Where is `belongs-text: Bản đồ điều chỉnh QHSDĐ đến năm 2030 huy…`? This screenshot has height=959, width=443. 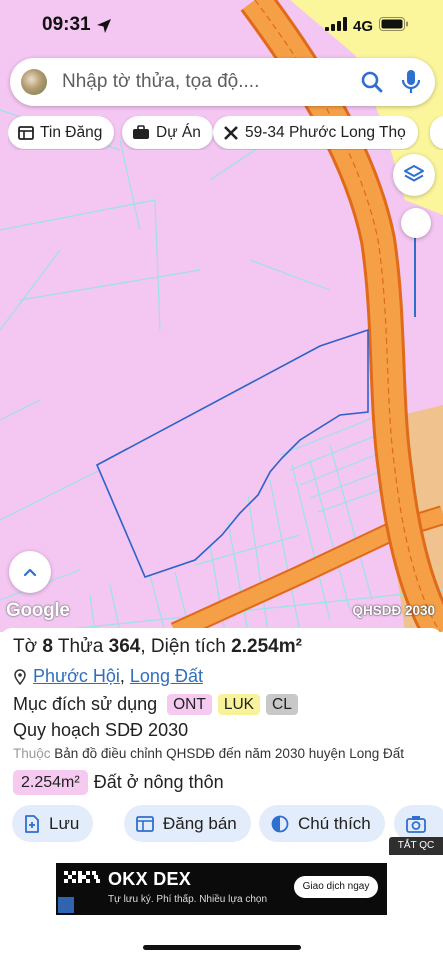
belongs-text: Bản đồ điều chỉnh QHSDĐ đến năm 2030 huy… is located at coordinates (229, 753).